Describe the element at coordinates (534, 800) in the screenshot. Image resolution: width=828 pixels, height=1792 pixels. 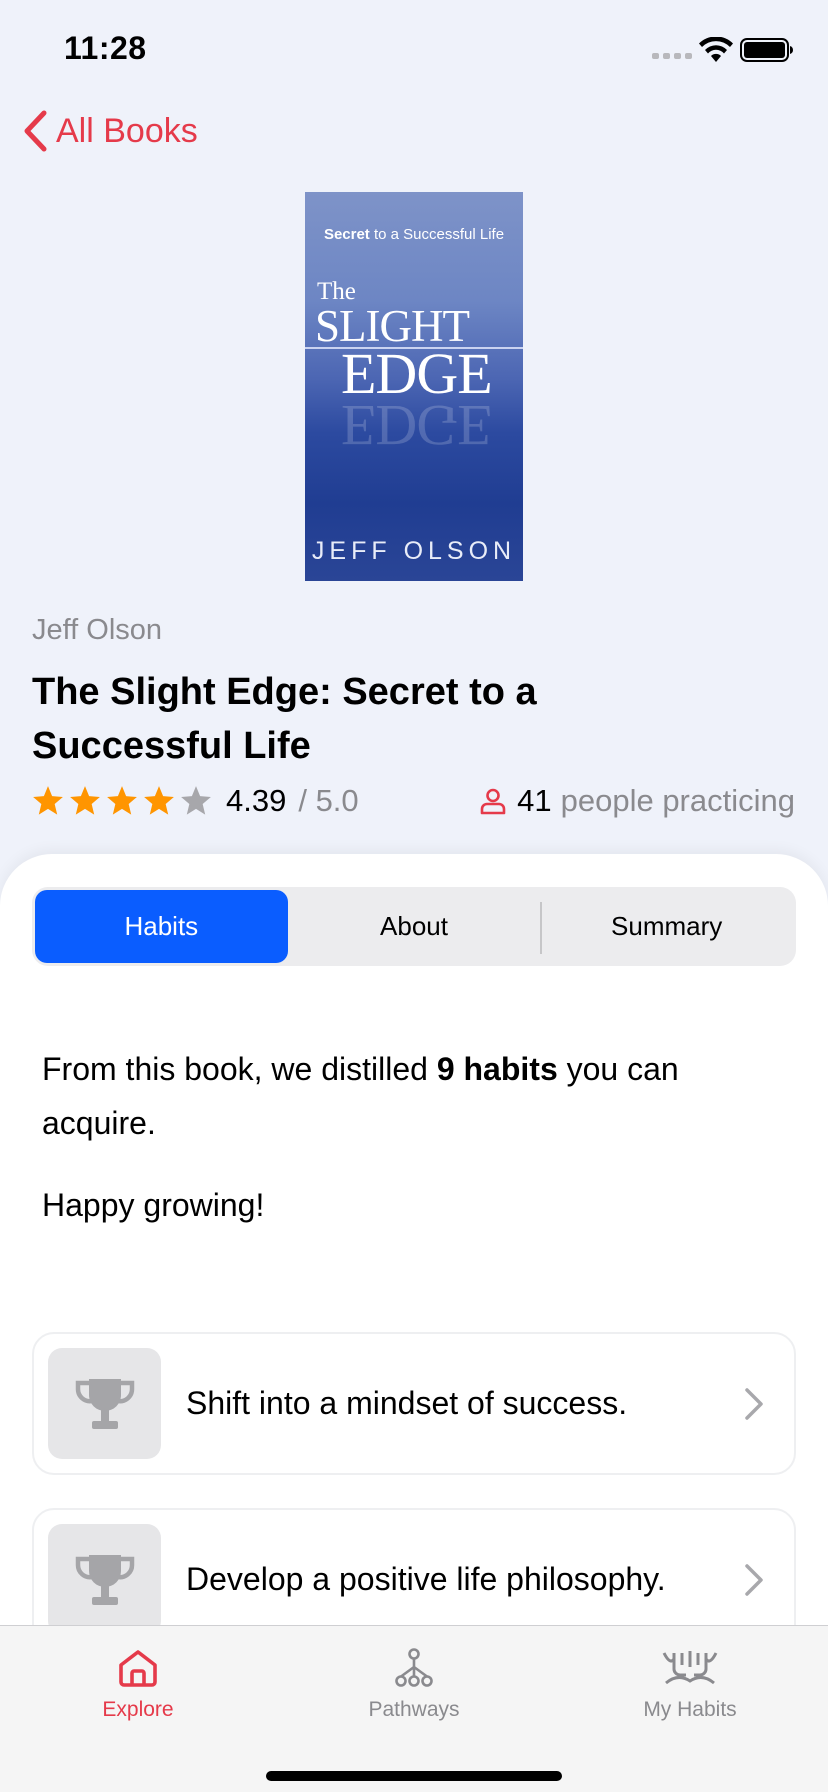
I see `practicing-count: 41` at that location.